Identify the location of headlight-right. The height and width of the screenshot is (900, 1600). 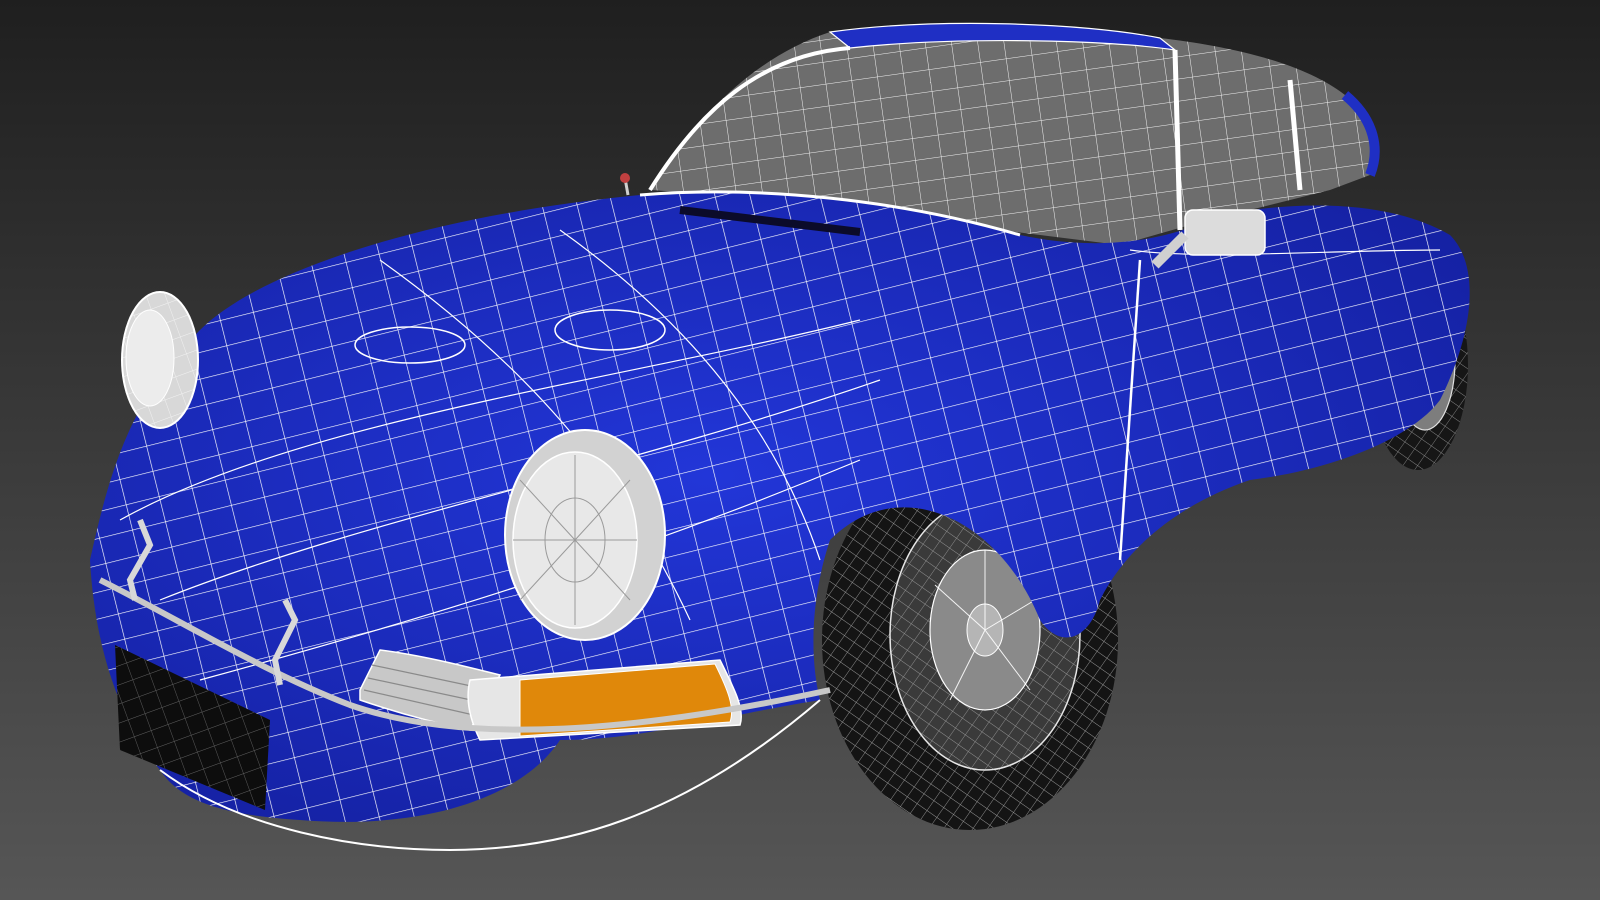
(585, 535).